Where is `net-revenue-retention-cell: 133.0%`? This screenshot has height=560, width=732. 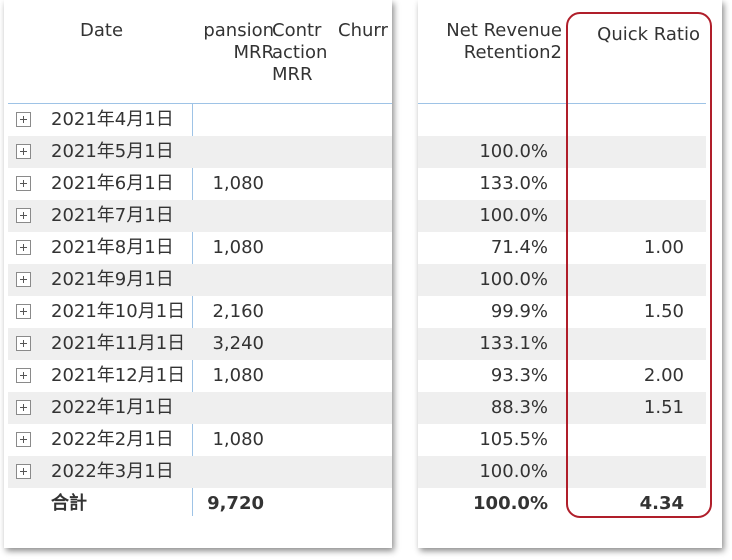 net-revenue-retention-cell: 133.0% is located at coordinates (513, 183).